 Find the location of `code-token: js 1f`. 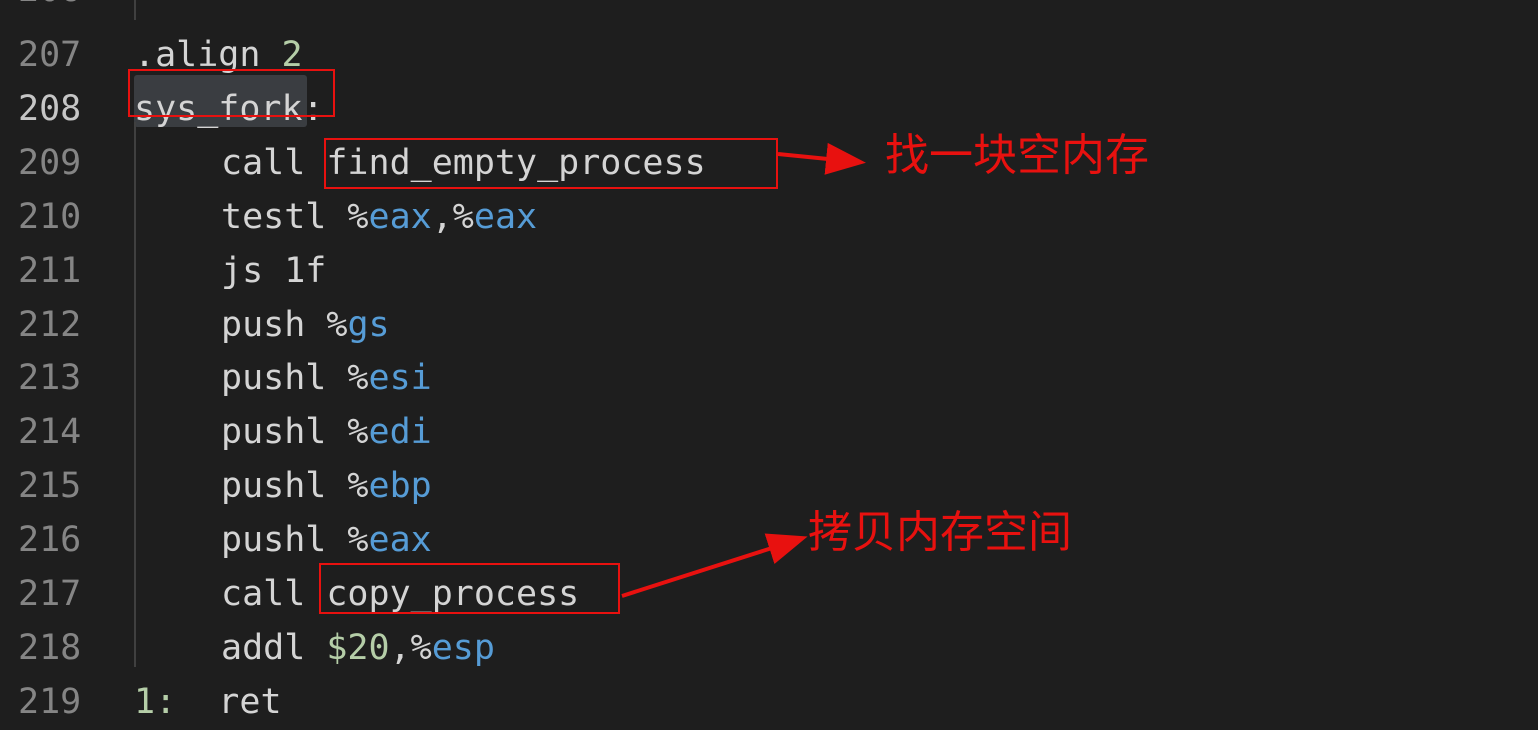

code-token: js 1f is located at coordinates (274, 270).